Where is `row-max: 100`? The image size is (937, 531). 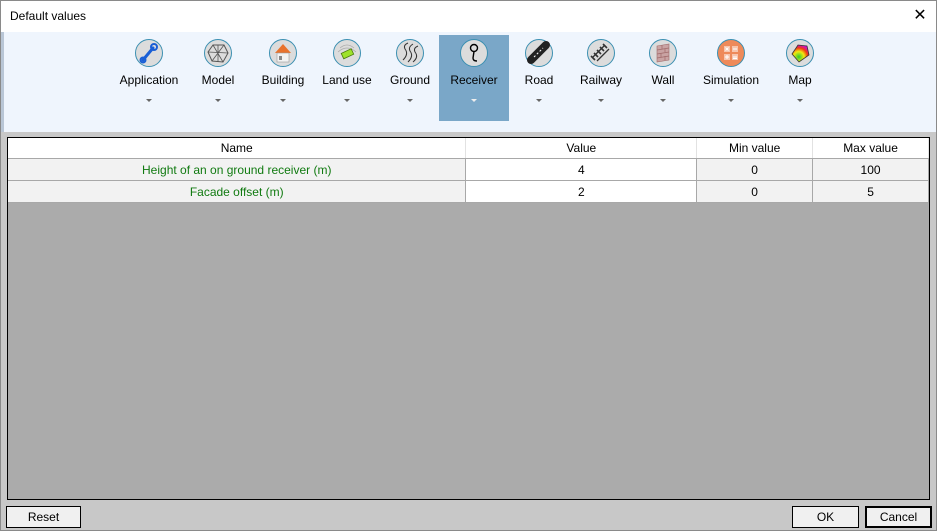
row-max: 100 is located at coordinates (870, 169).